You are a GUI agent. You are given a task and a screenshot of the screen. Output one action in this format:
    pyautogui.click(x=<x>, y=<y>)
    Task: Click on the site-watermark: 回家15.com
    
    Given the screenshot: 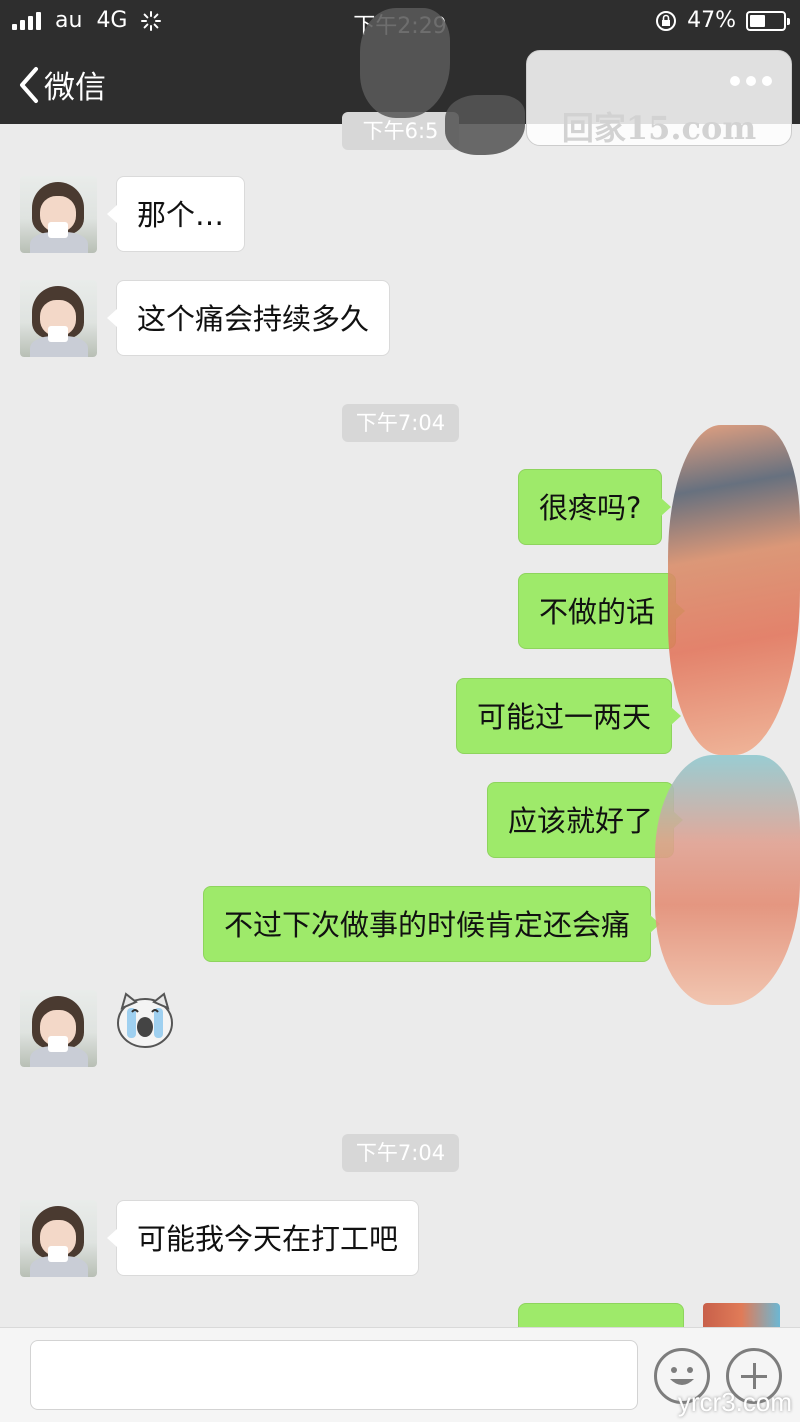 What is the action you would take?
    pyautogui.click(x=659, y=98)
    